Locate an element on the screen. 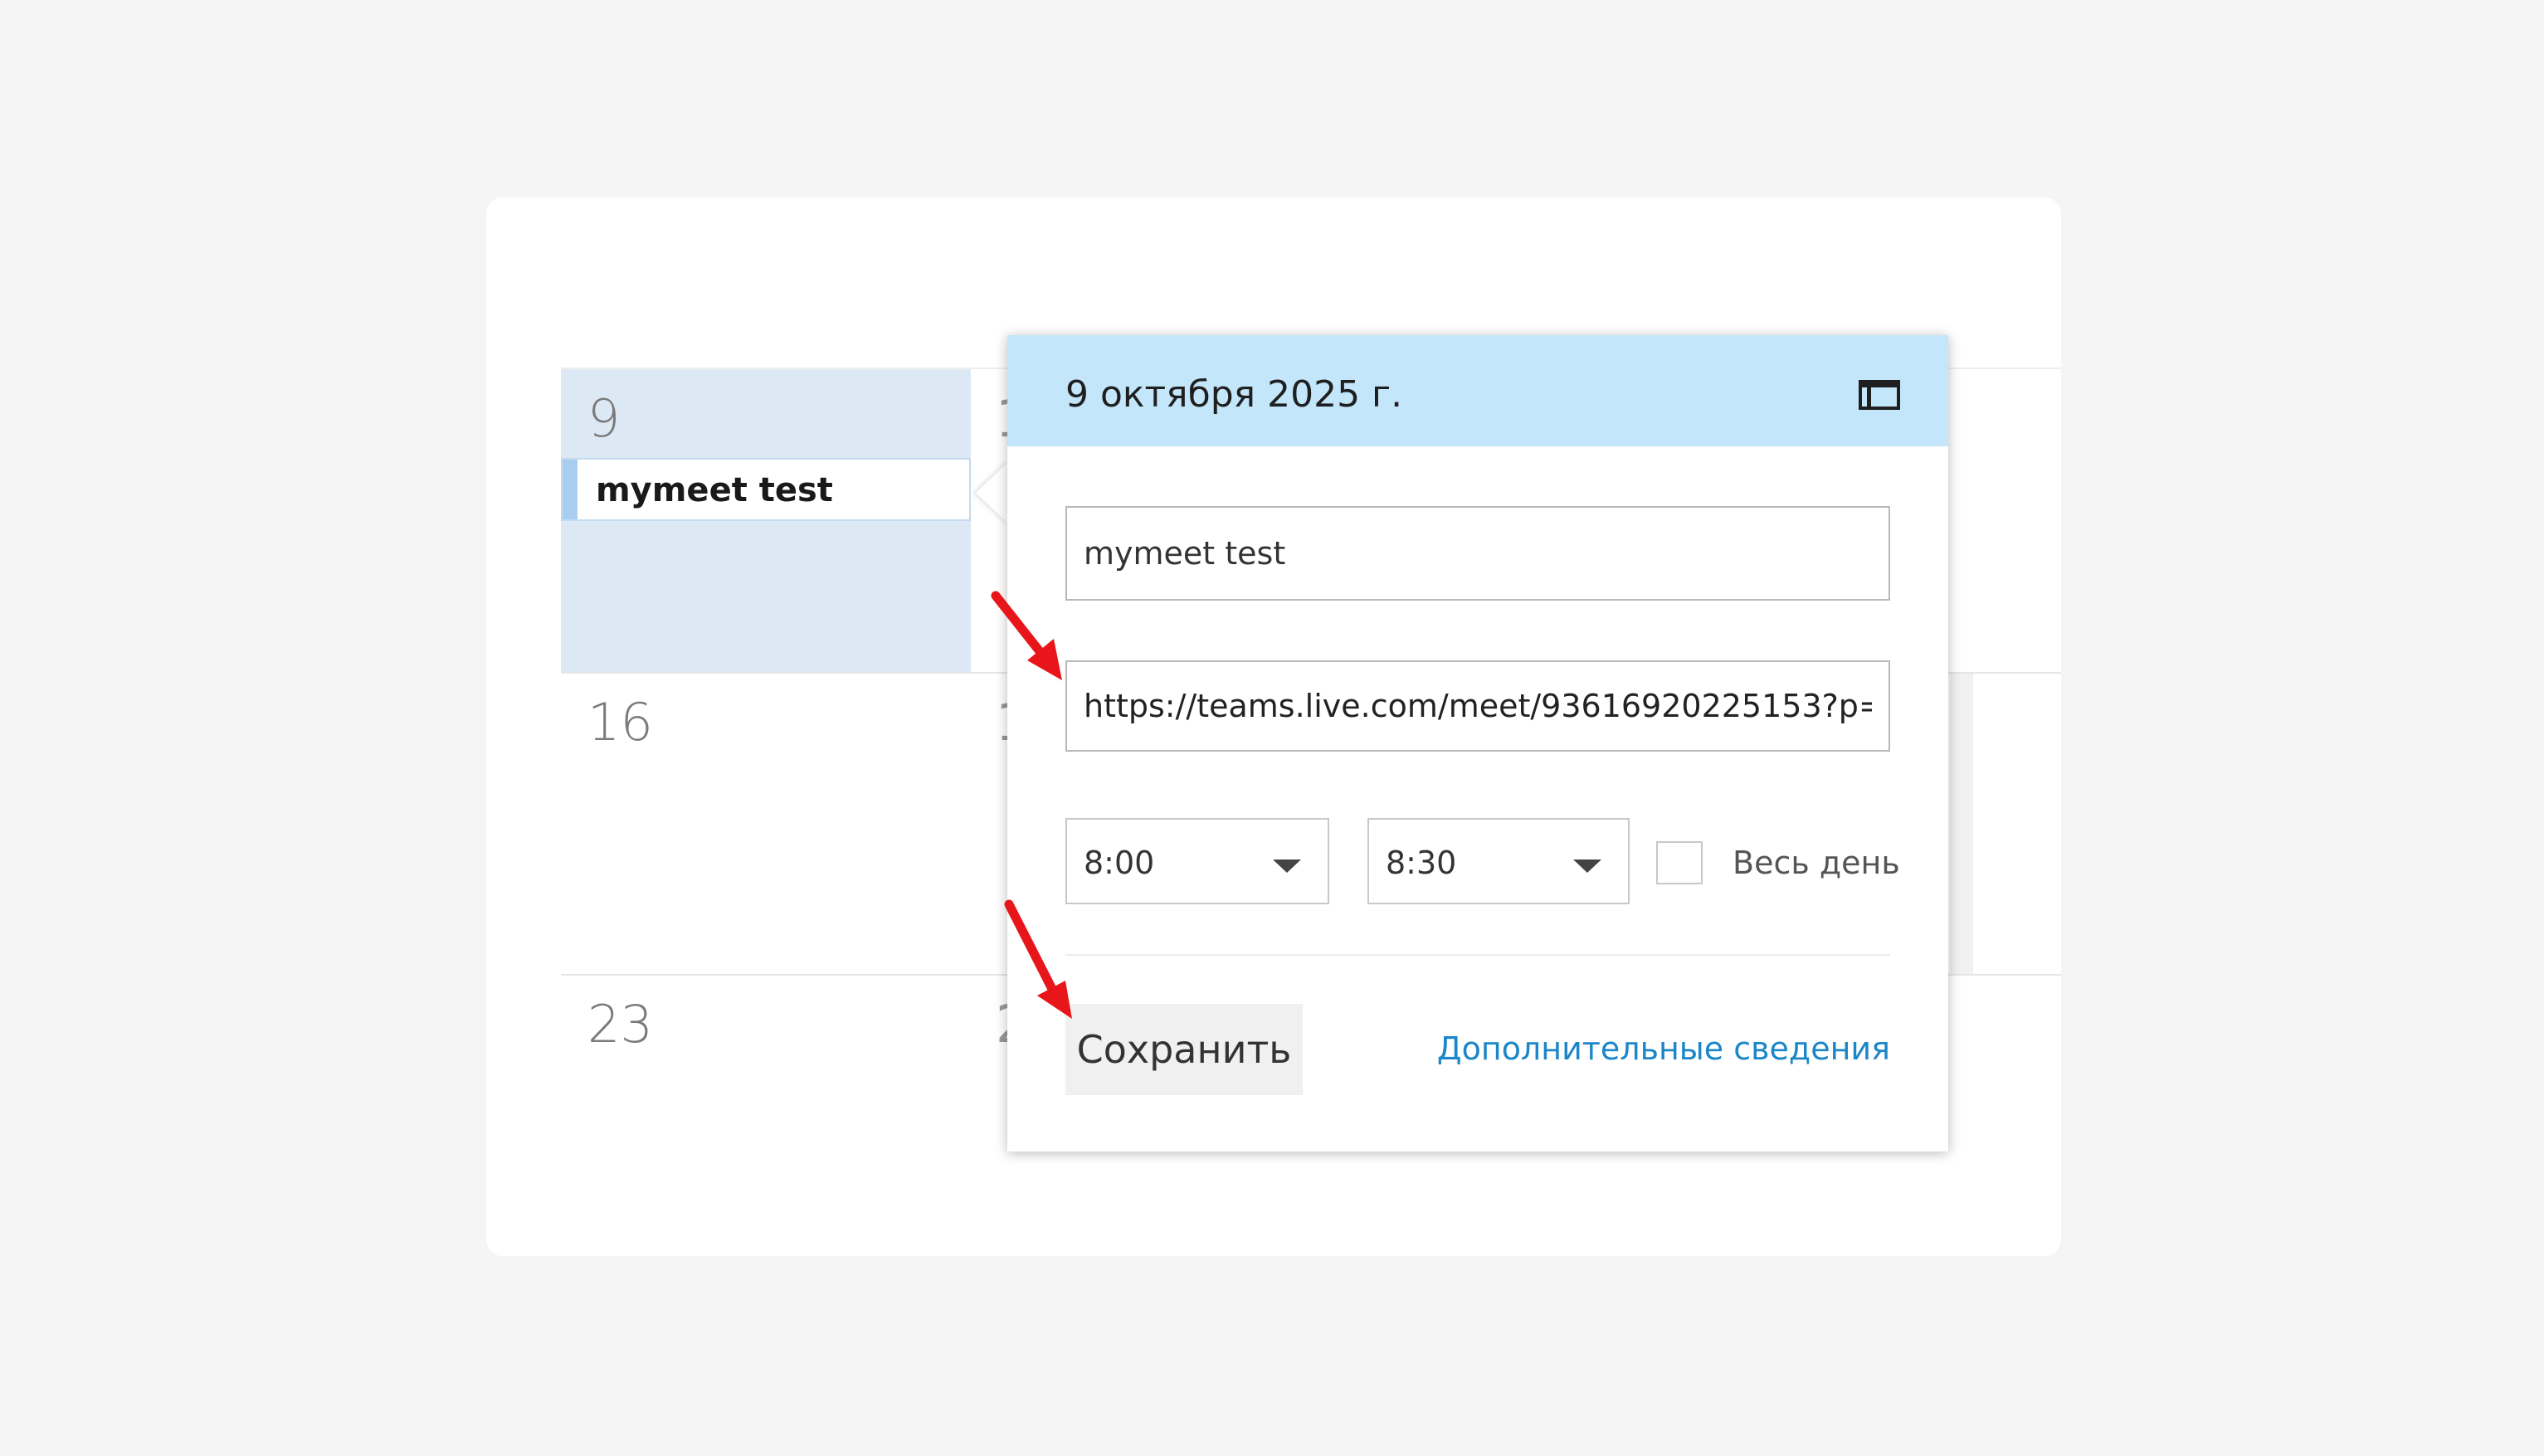 This screenshot has height=1456, width=2544. popup-divider is located at coordinates (1477, 955).